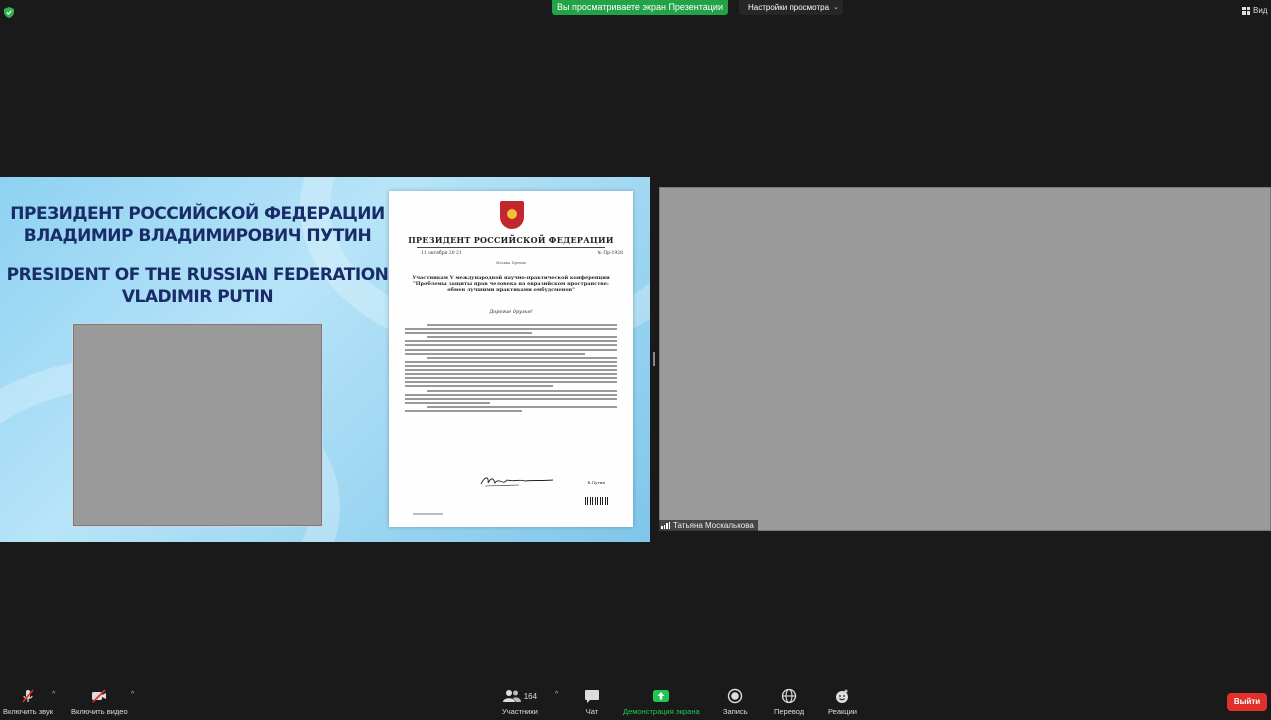 The width and height of the screenshot is (1271, 720). What do you see at coordinates (53, 694) in the screenshot?
I see `audio-options-caret: ^` at bounding box center [53, 694].